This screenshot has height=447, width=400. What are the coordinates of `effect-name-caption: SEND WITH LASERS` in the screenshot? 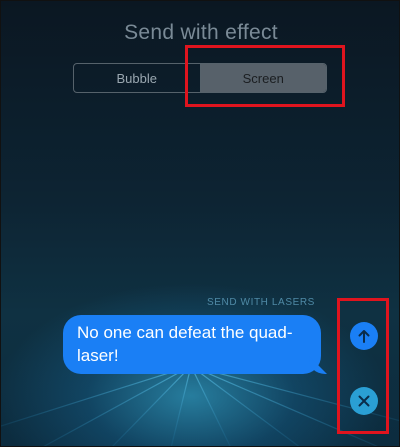 It's located at (261, 302).